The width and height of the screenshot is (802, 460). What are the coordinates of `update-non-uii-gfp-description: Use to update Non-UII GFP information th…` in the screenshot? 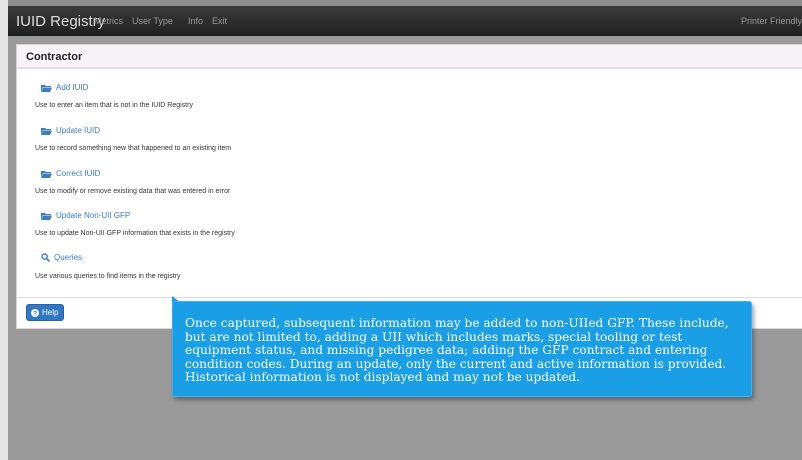 It's located at (135, 233).